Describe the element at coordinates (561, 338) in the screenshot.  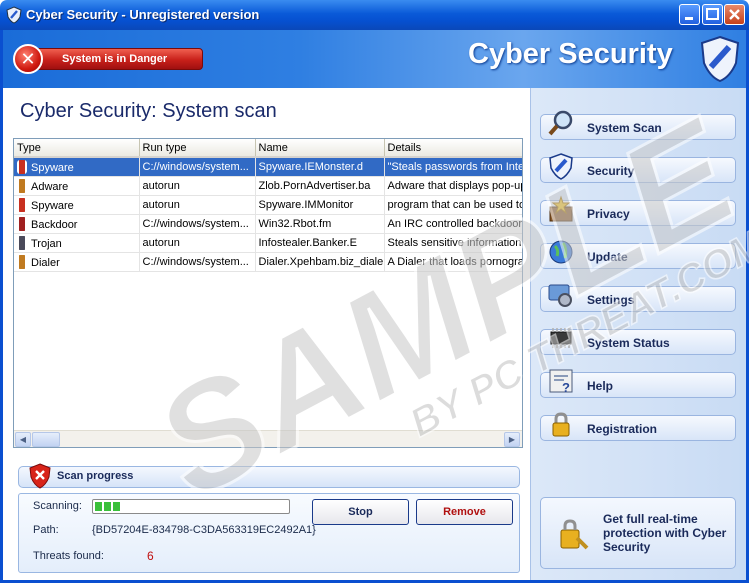
I see `chip-icon` at that location.